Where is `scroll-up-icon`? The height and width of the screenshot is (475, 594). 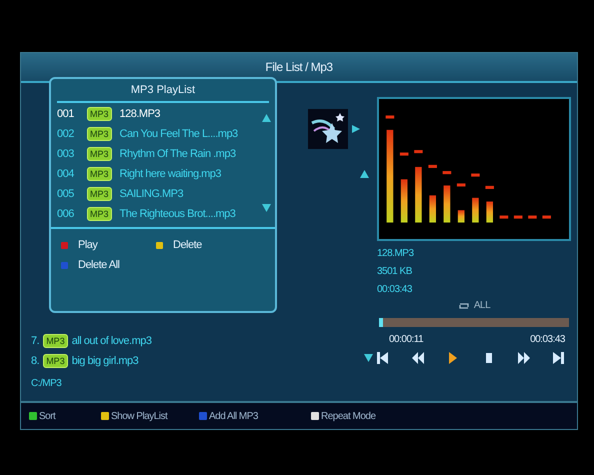 scroll-up-icon is located at coordinates (266, 118).